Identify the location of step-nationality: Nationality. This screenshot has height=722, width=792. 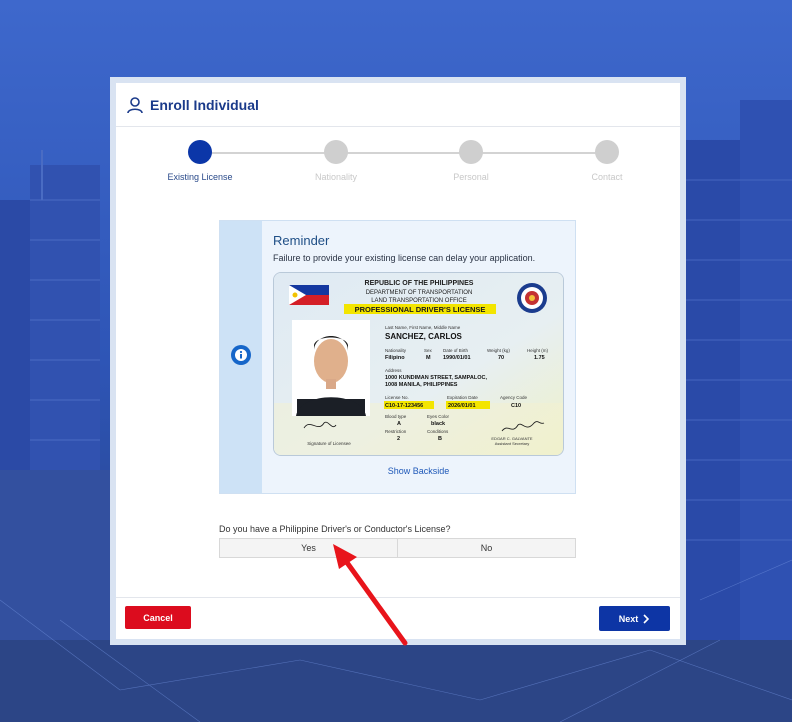
(336, 161).